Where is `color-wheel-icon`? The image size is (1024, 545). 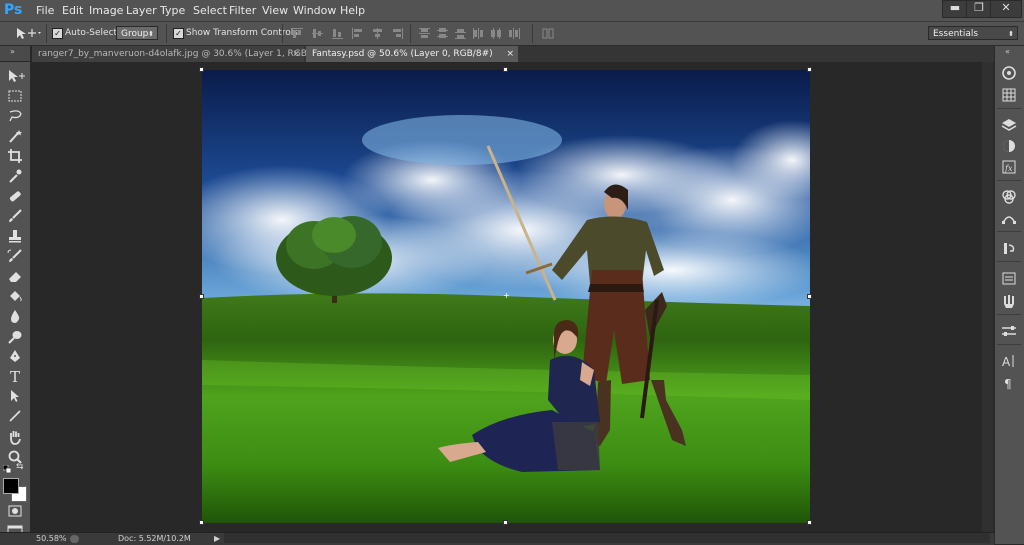
color-wheel-icon is located at coordinates (1009, 73).